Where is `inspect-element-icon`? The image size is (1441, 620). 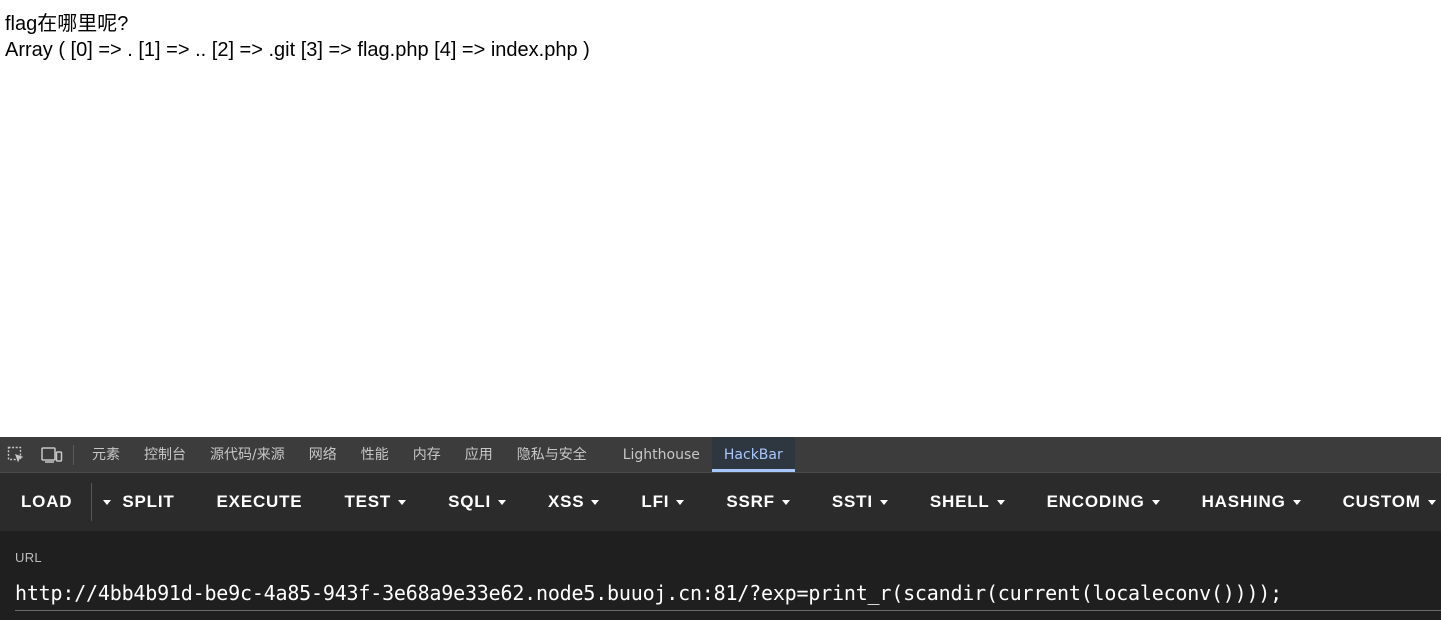 inspect-element-icon is located at coordinates (16, 454).